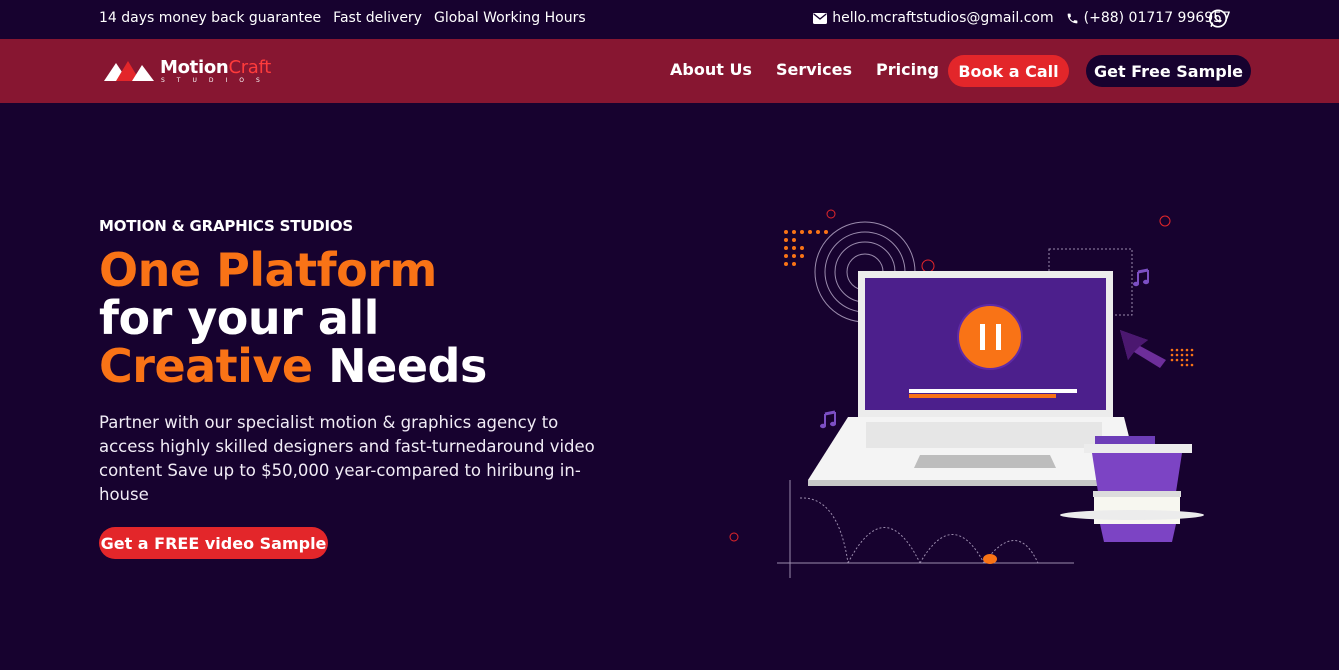  What do you see at coordinates (814, 69) in the screenshot?
I see `nav-services: Services` at bounding box center [814, 69].